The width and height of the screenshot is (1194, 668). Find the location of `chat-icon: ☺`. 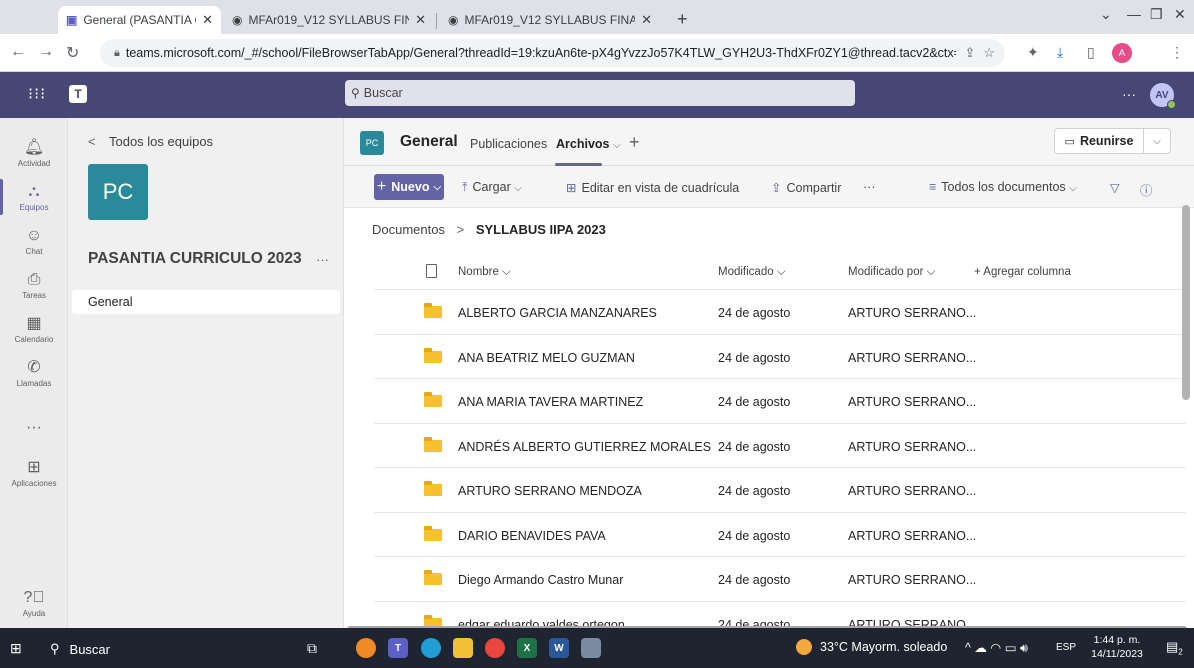

chat-icon: ☺ is located at coordinates (34, 235).